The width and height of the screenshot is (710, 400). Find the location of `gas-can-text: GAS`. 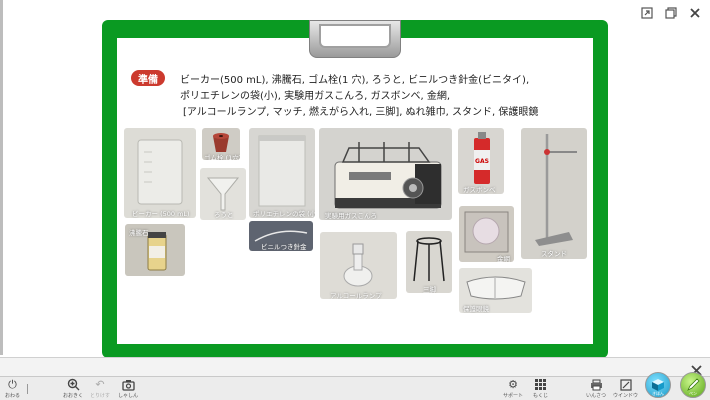

gas-can-text: GAS is located at coordinates (482, 161).